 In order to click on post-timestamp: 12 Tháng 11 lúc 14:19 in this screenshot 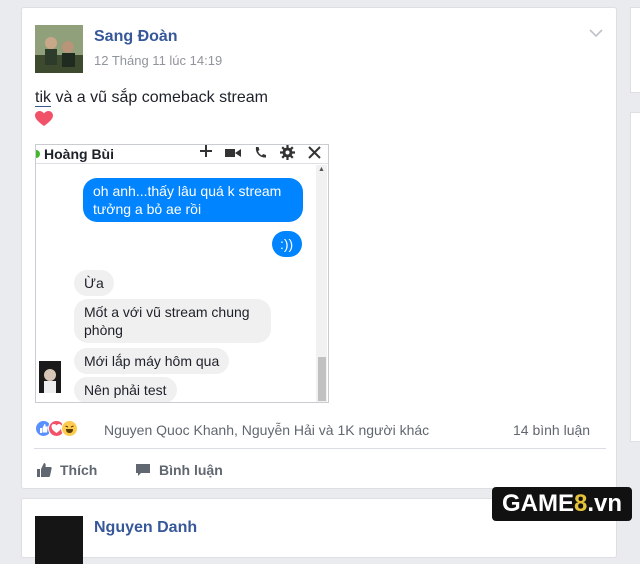, I will do `click(158, 60)`.